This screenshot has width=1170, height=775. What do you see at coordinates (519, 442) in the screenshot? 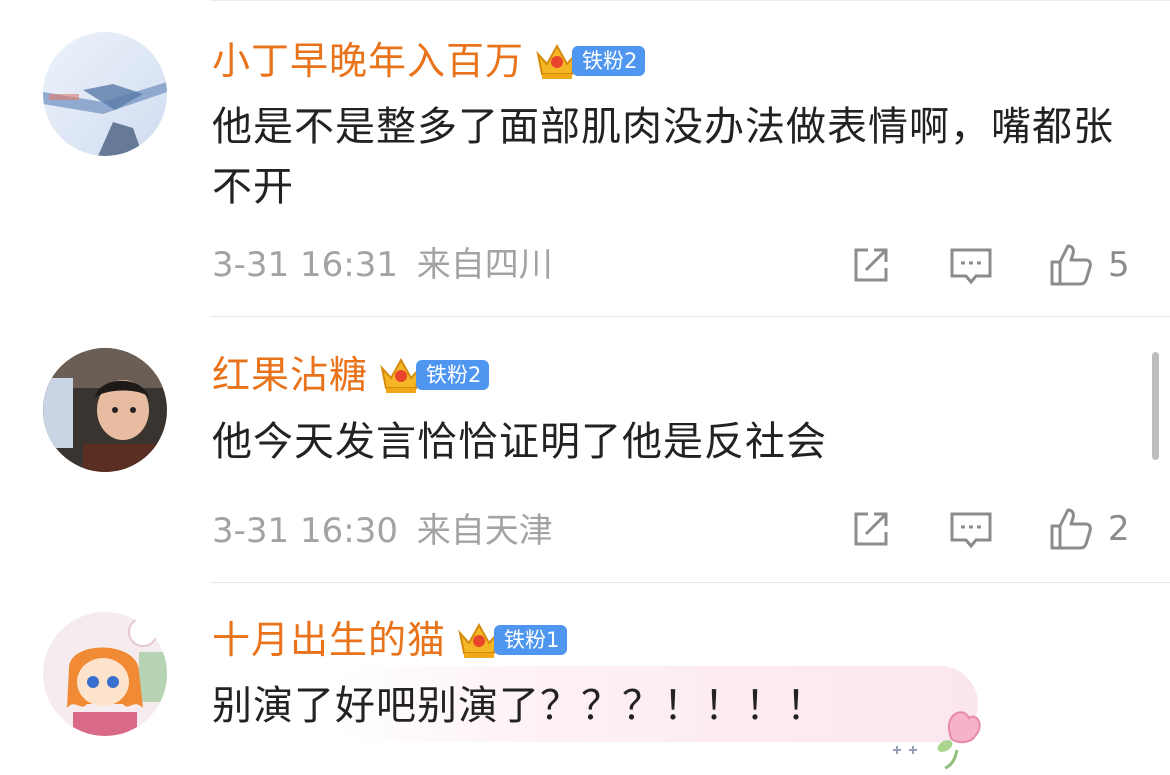
I see `comment-text: 他今天发言恰恰证明了他是反社会` at bounding box center [519, 442].